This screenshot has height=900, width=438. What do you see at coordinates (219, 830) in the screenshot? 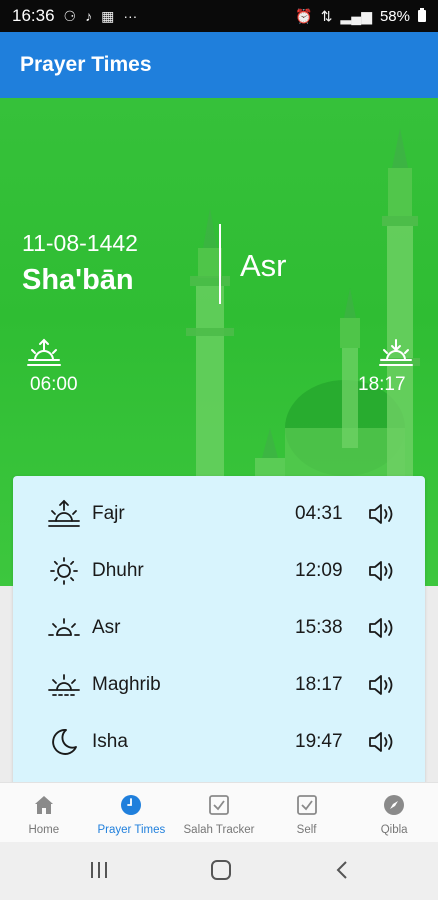
I see `nav-label: Salah Tracker` at bounding box center [219, 830].